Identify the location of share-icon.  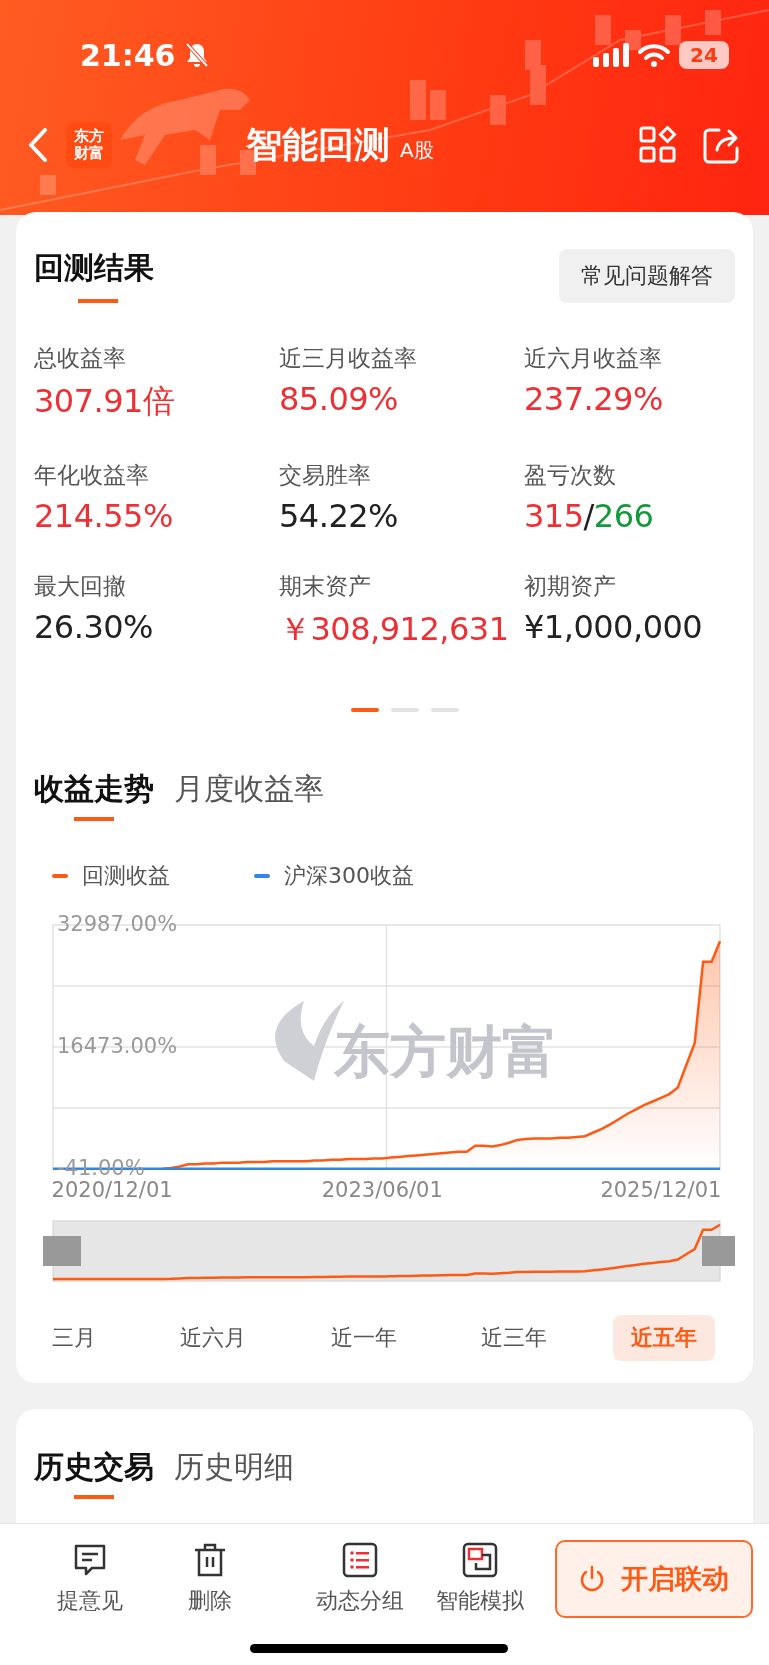
(722, 145).